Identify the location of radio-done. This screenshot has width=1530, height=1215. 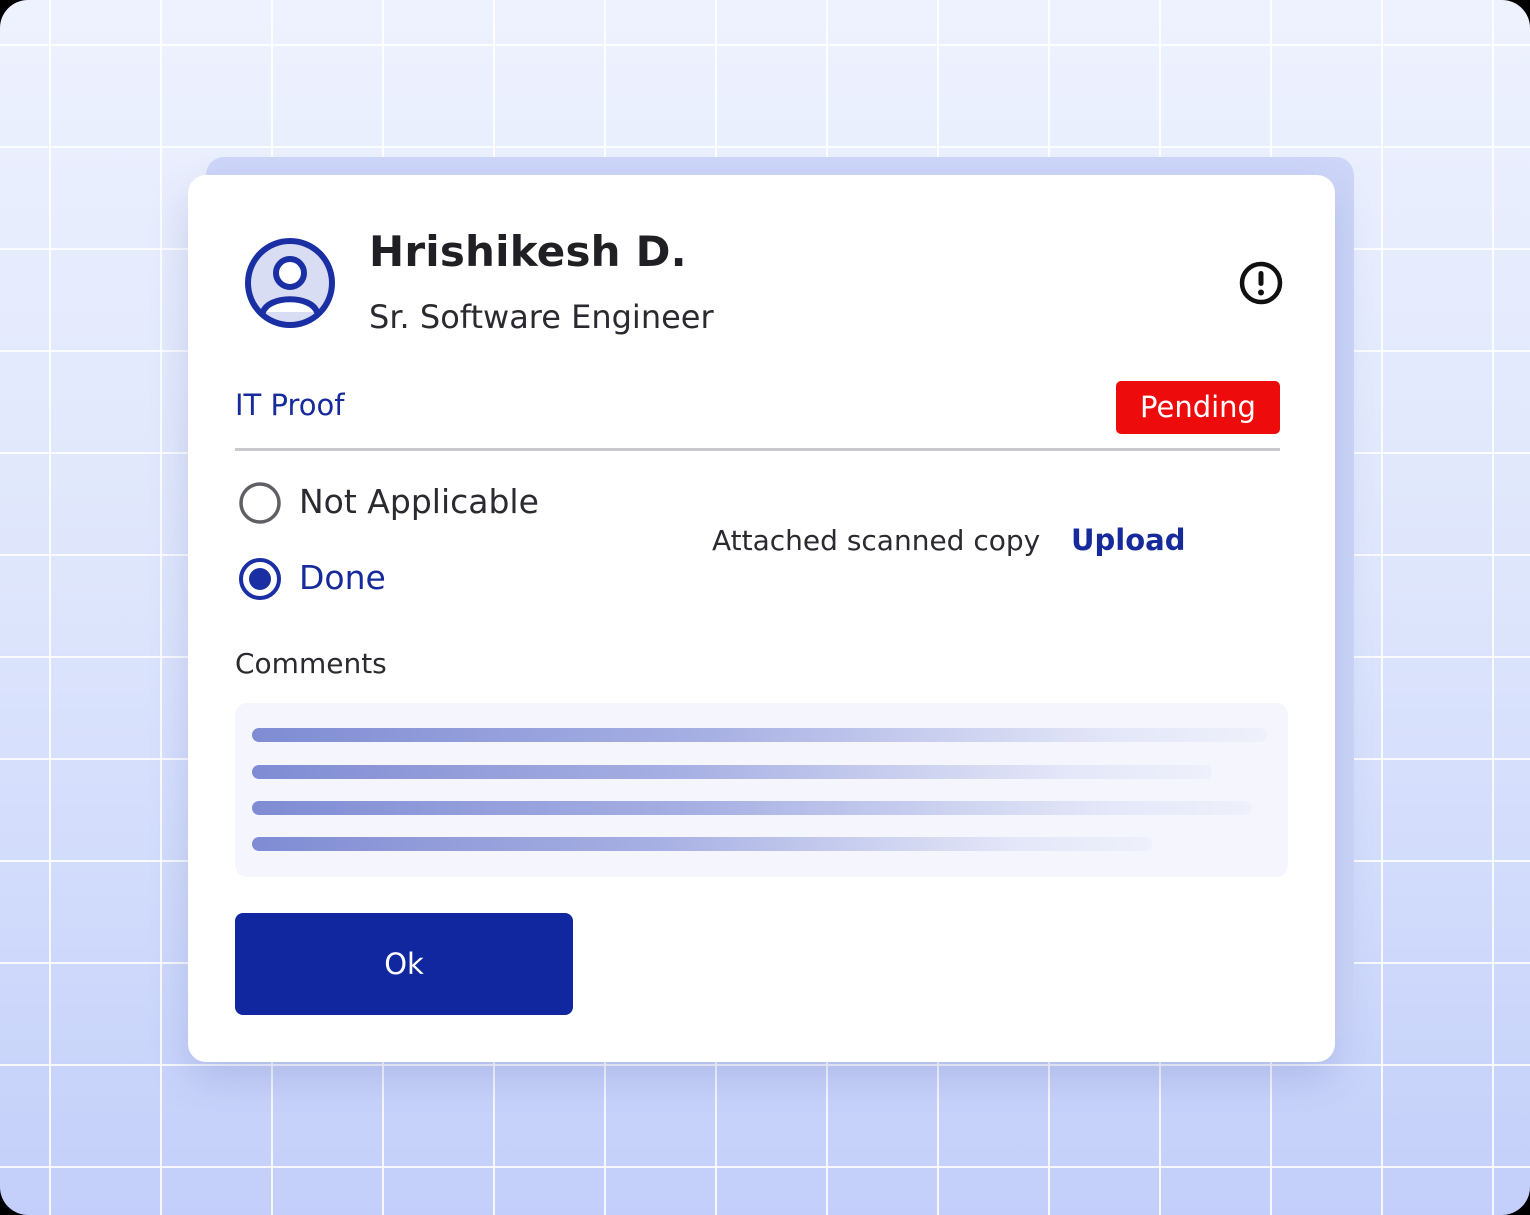
(260, 579).